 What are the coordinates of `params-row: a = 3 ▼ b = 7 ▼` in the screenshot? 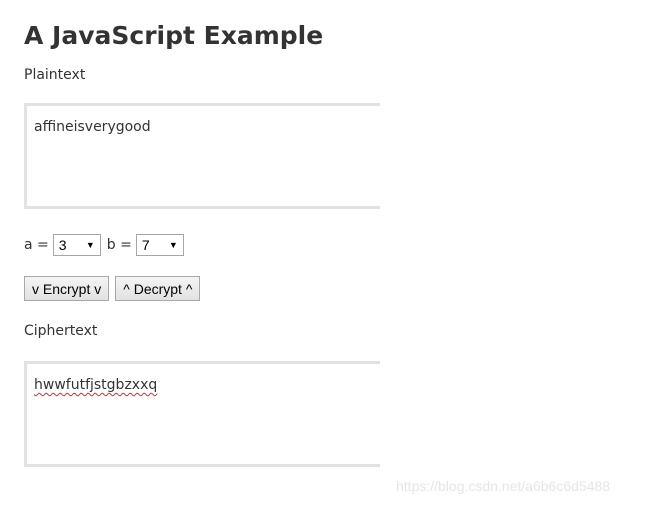 It's located at (107, 245).